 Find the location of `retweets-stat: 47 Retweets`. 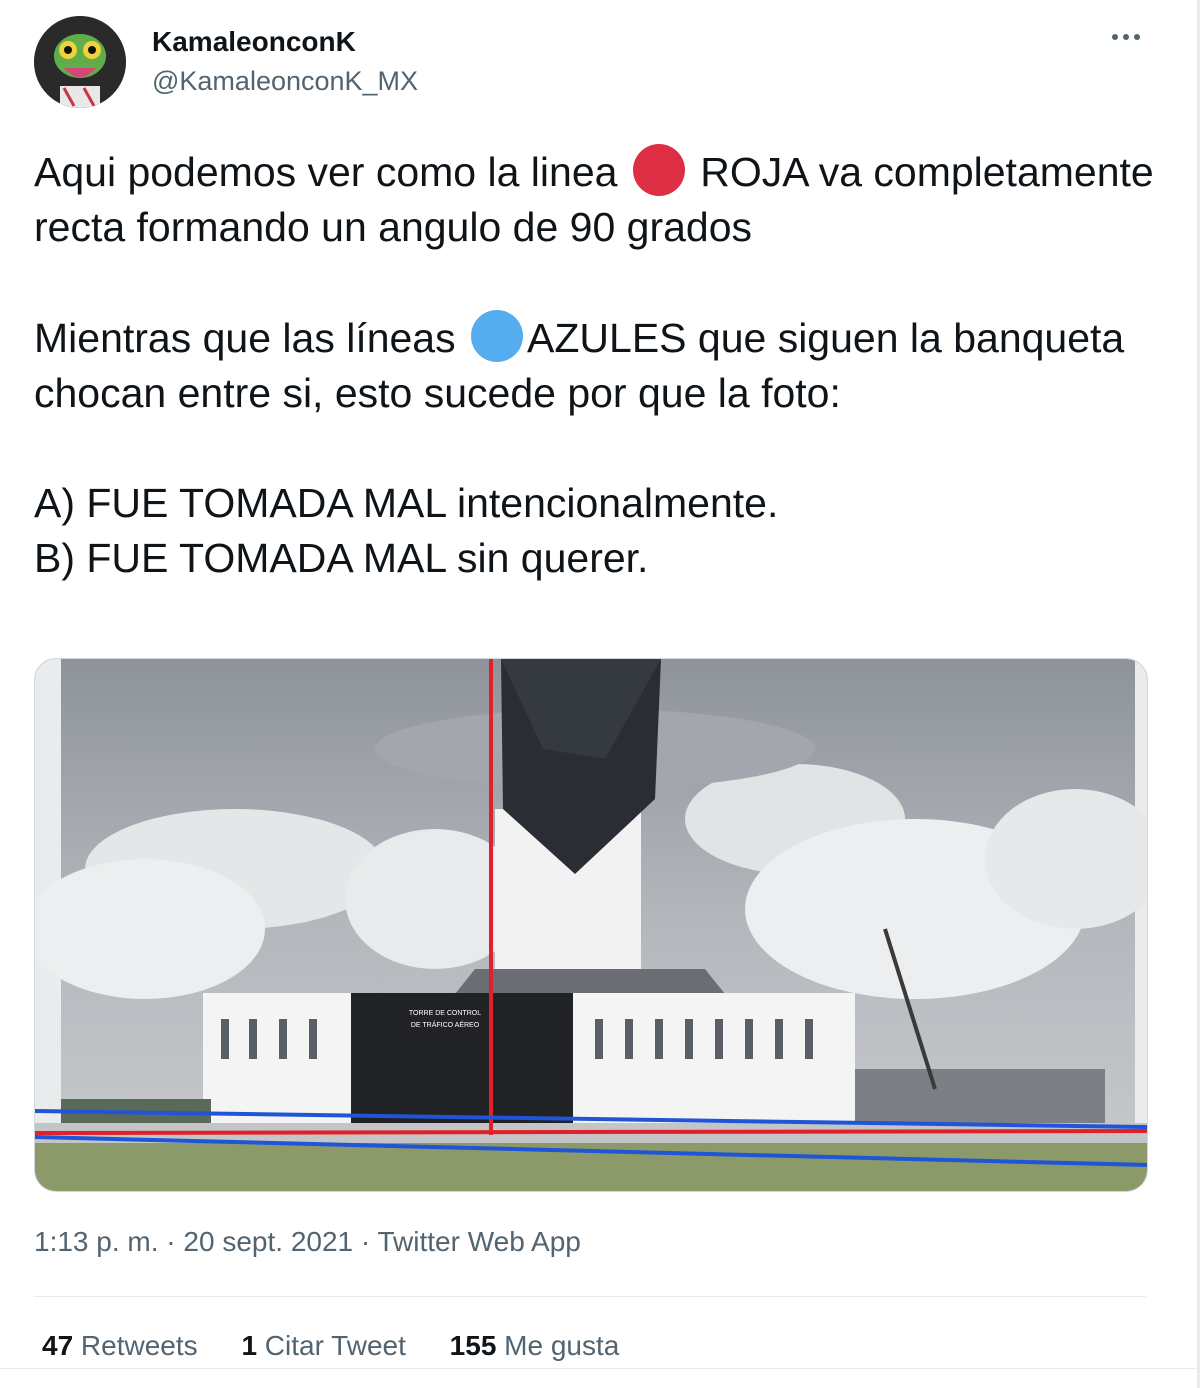

retweets-stat: 47 Retweets is located at coordinates (120, 1345).